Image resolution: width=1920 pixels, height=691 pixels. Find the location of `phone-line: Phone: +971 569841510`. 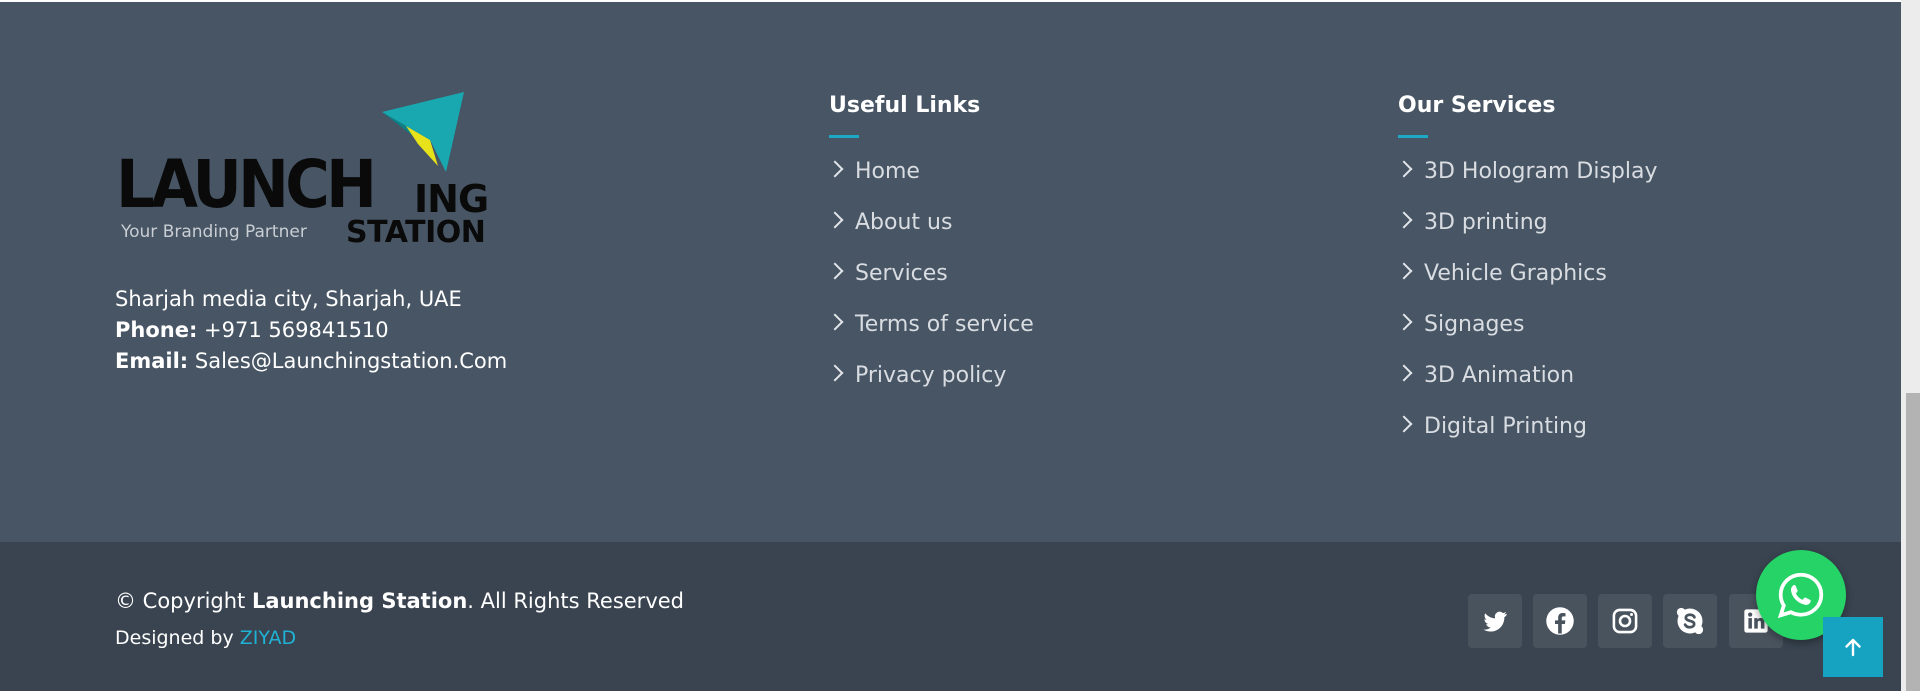

phone-line: Phone: +971 569841510 is located at coordinates (311, 330).